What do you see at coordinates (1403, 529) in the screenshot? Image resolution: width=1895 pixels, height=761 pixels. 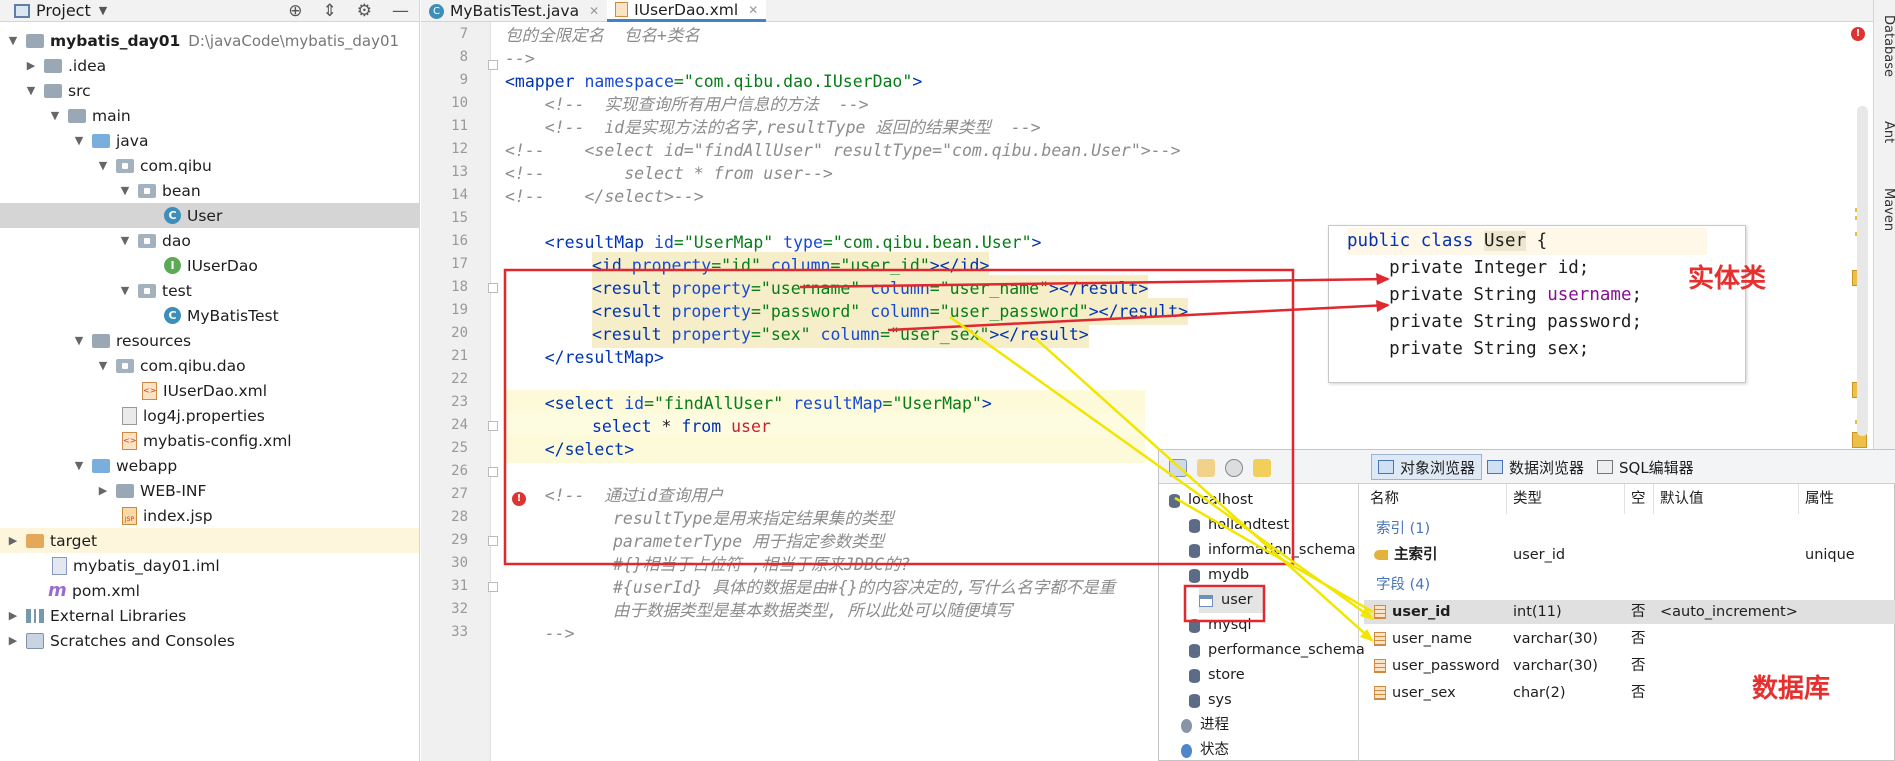 I see `index-section-header: 索引 (1)` at bounding box center [1403, 529].